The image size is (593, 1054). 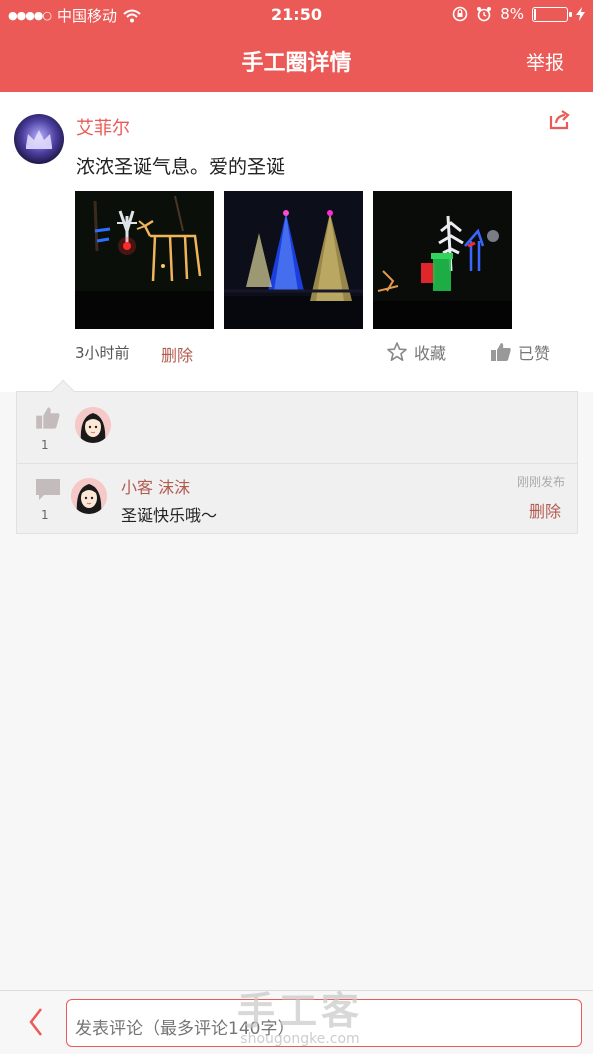 I want to click on comment-bubble-icon, so click(x=48, y=489).